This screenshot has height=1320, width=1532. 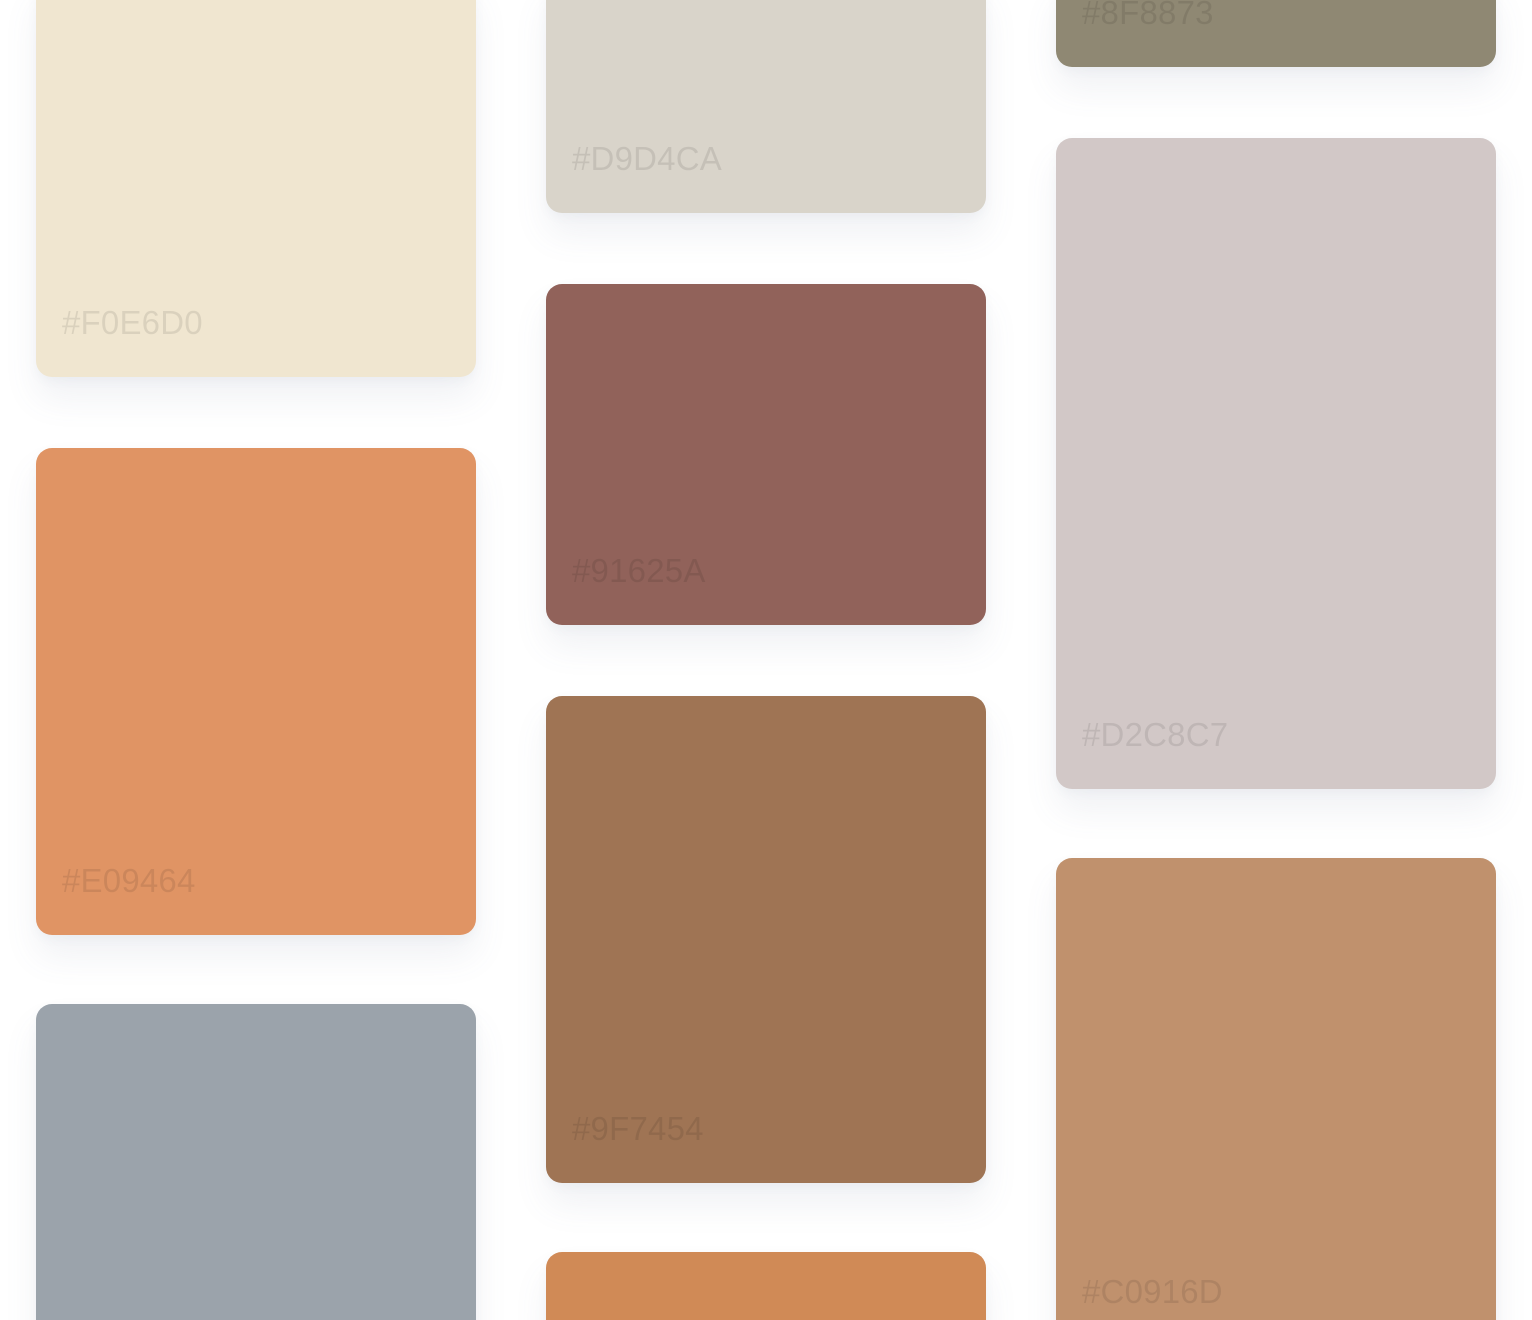 What do you see at coordinates (256, 188) in the screenshot?
I see `color-swatch: #F0E6D0` at bounding box center [256, 188].